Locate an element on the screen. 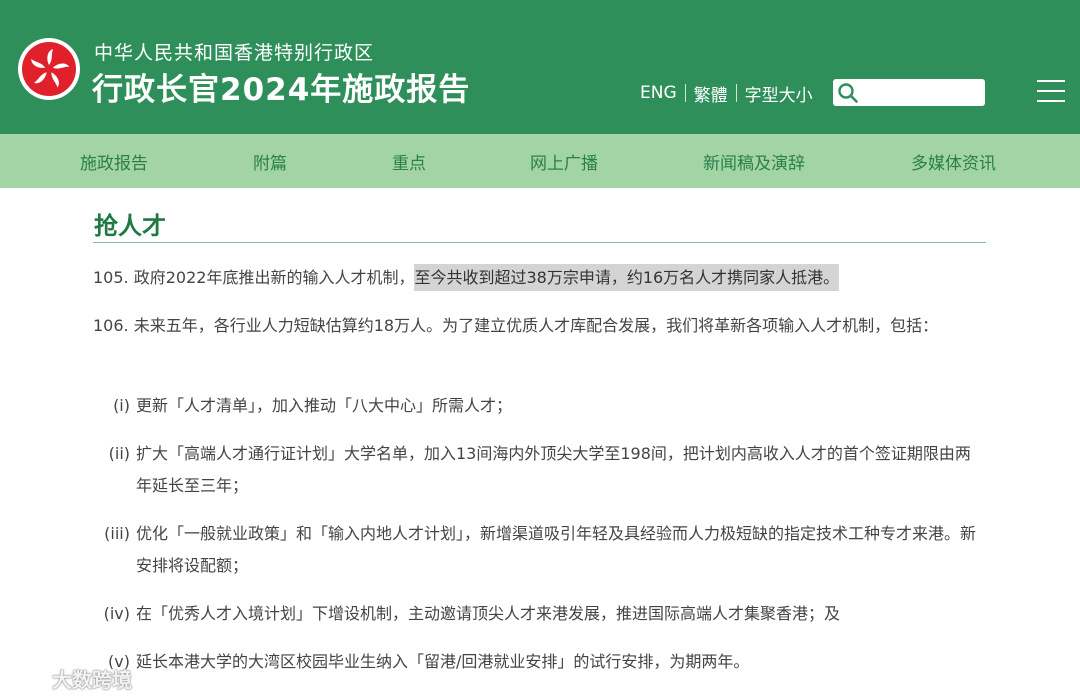 The width and height of the screenshot is (1080, 698). watermark: 大数跨境 is located at coordinates (70, 678).